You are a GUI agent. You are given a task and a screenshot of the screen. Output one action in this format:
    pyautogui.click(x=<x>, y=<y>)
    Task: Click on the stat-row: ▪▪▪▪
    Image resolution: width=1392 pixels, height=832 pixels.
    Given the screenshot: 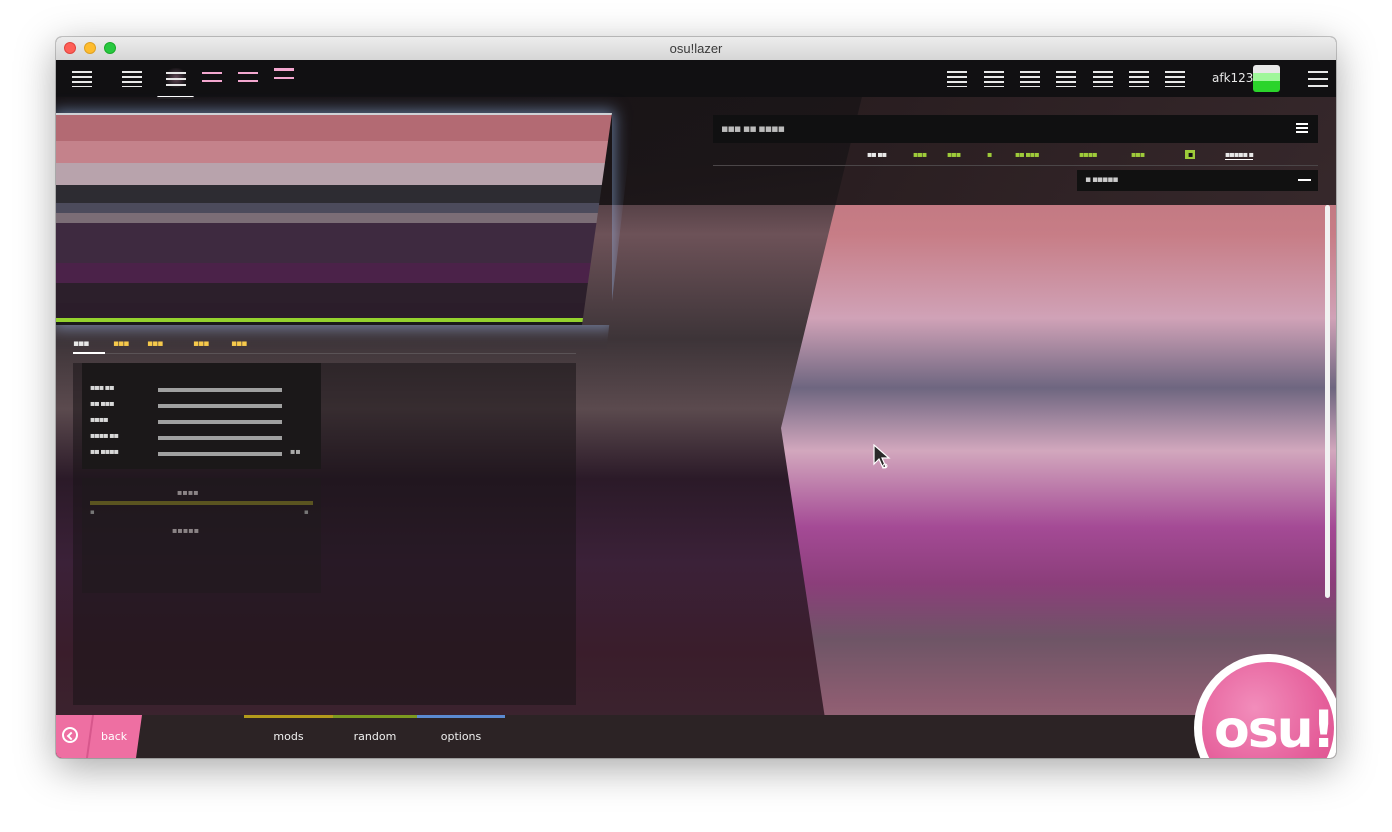 What is the action you would take?
    pyautogui.click(x=200, y=421)
    